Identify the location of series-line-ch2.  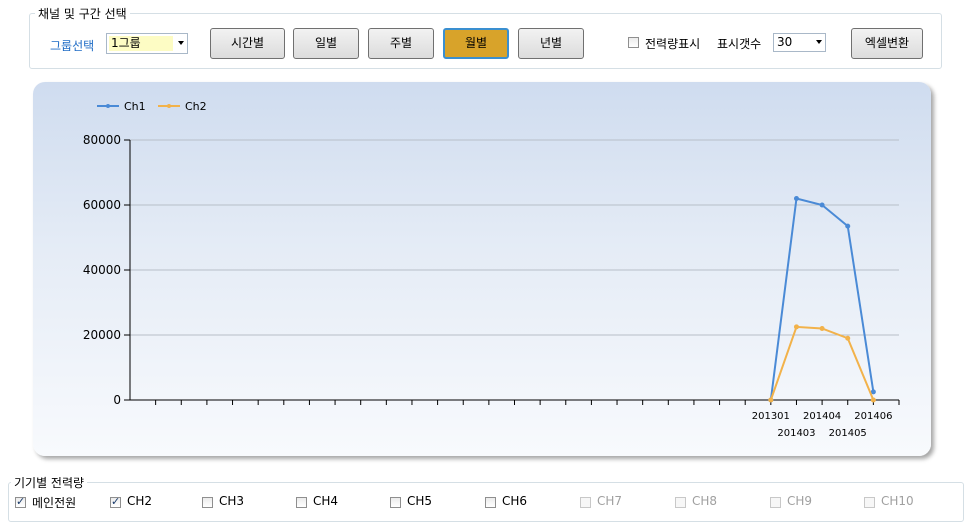
(822, 363).